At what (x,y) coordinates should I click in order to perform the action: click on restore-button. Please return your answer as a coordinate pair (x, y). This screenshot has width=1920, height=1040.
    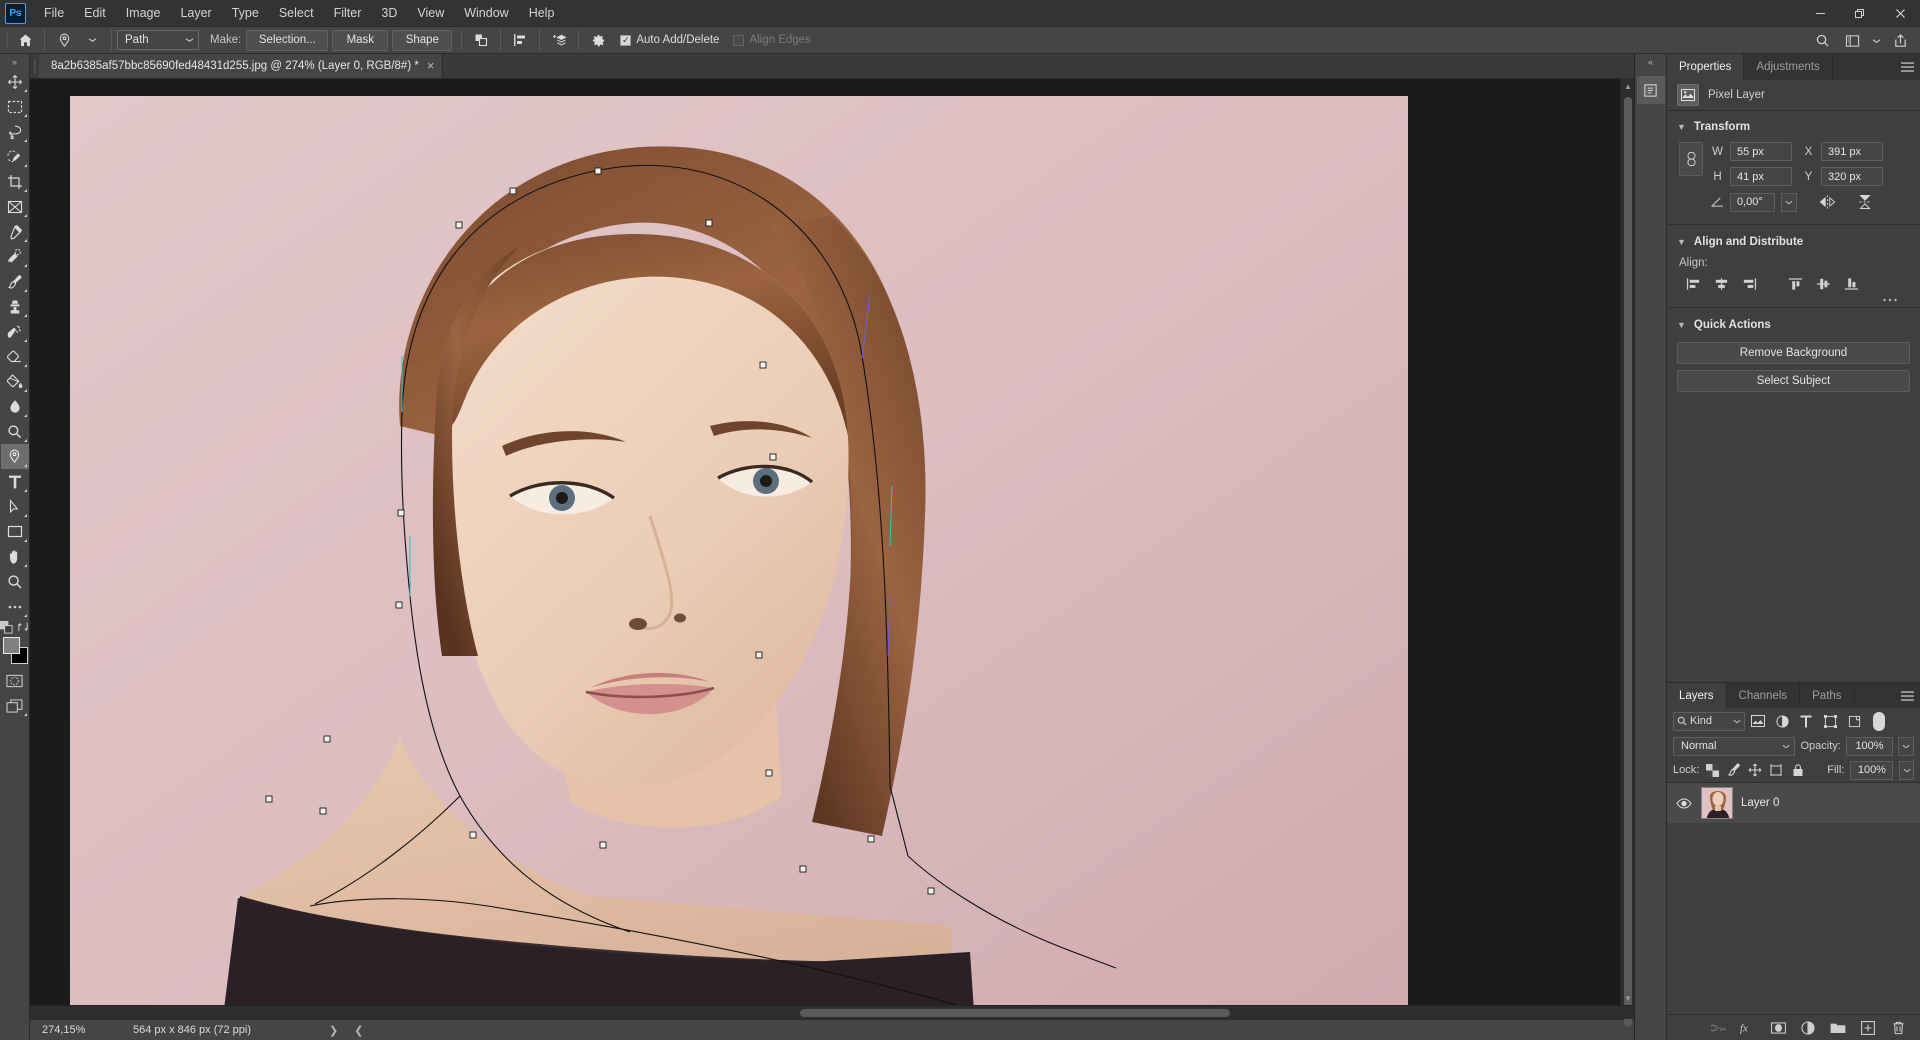
    Looking at the image, I should click on (1860, 13).